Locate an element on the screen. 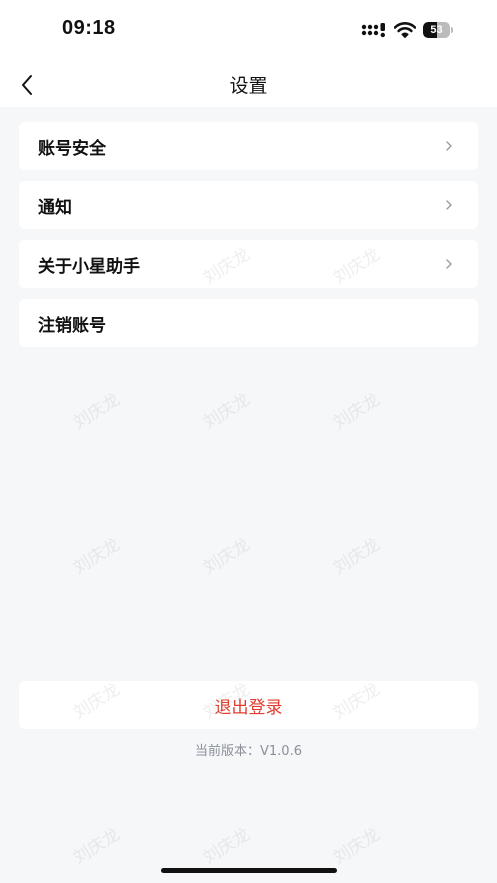 This screenshot has height=883, width=497. wifi-icon is located at coordinates (405, 30).